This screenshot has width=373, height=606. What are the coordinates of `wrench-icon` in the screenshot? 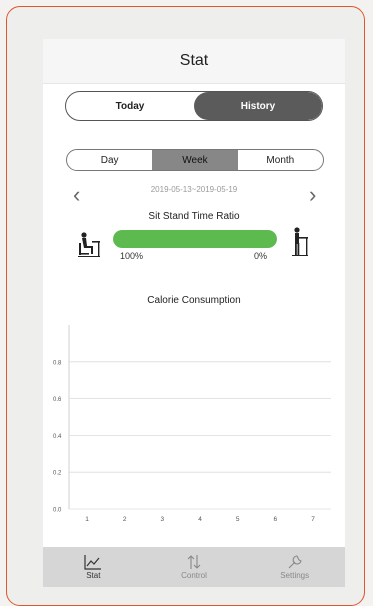 It's located at (295, 562).